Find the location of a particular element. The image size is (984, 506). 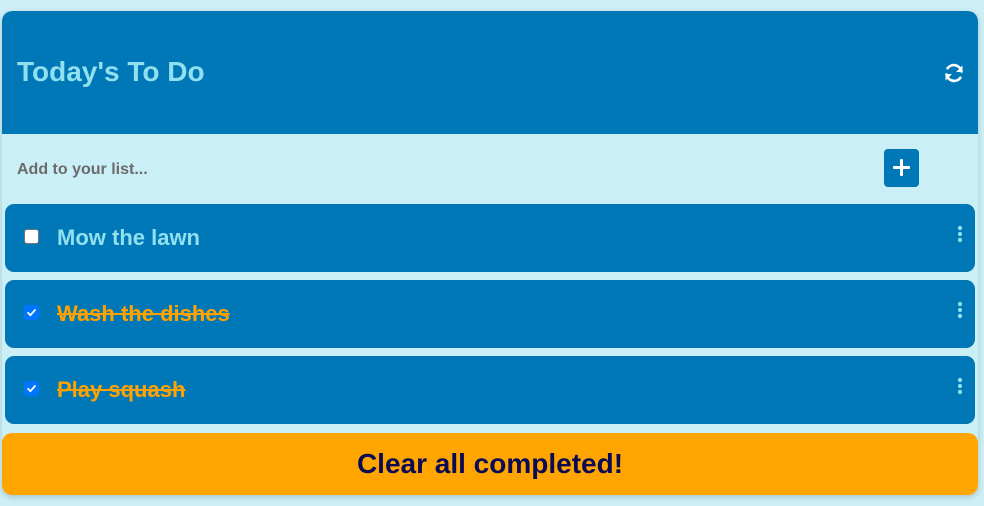

page-title: Today's To Do is located at coordinates (111, 71).